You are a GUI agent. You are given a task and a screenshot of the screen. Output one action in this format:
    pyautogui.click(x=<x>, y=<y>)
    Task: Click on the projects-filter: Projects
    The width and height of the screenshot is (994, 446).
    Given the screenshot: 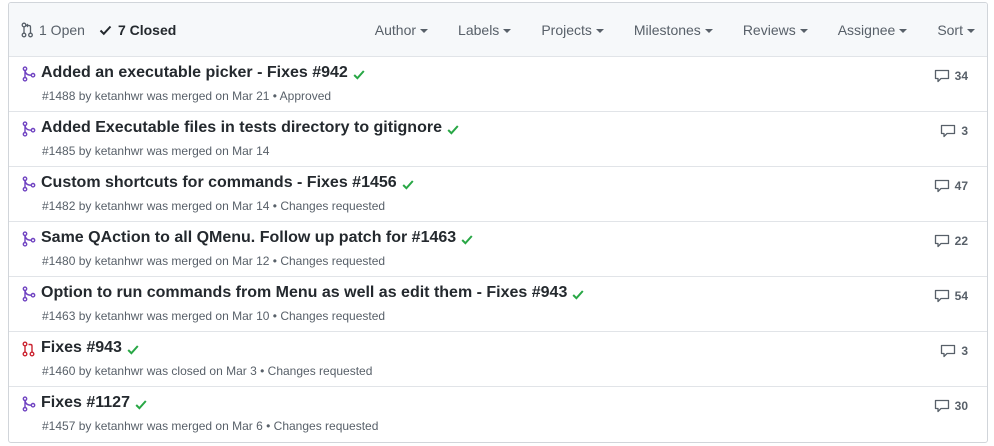 What is the action you would take?
    pyautogui.click(x=572, y=30)
    